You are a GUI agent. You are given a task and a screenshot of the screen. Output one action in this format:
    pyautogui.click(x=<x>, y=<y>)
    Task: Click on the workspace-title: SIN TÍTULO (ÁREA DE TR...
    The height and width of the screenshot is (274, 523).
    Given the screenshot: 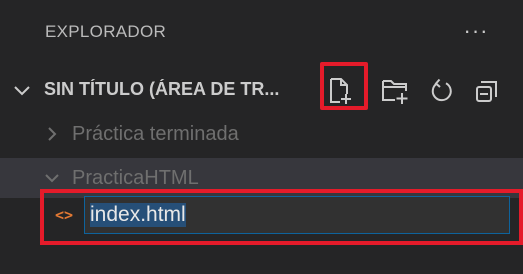 What is the action you would take?
    pyautogui.click(x=162, y=89)
    